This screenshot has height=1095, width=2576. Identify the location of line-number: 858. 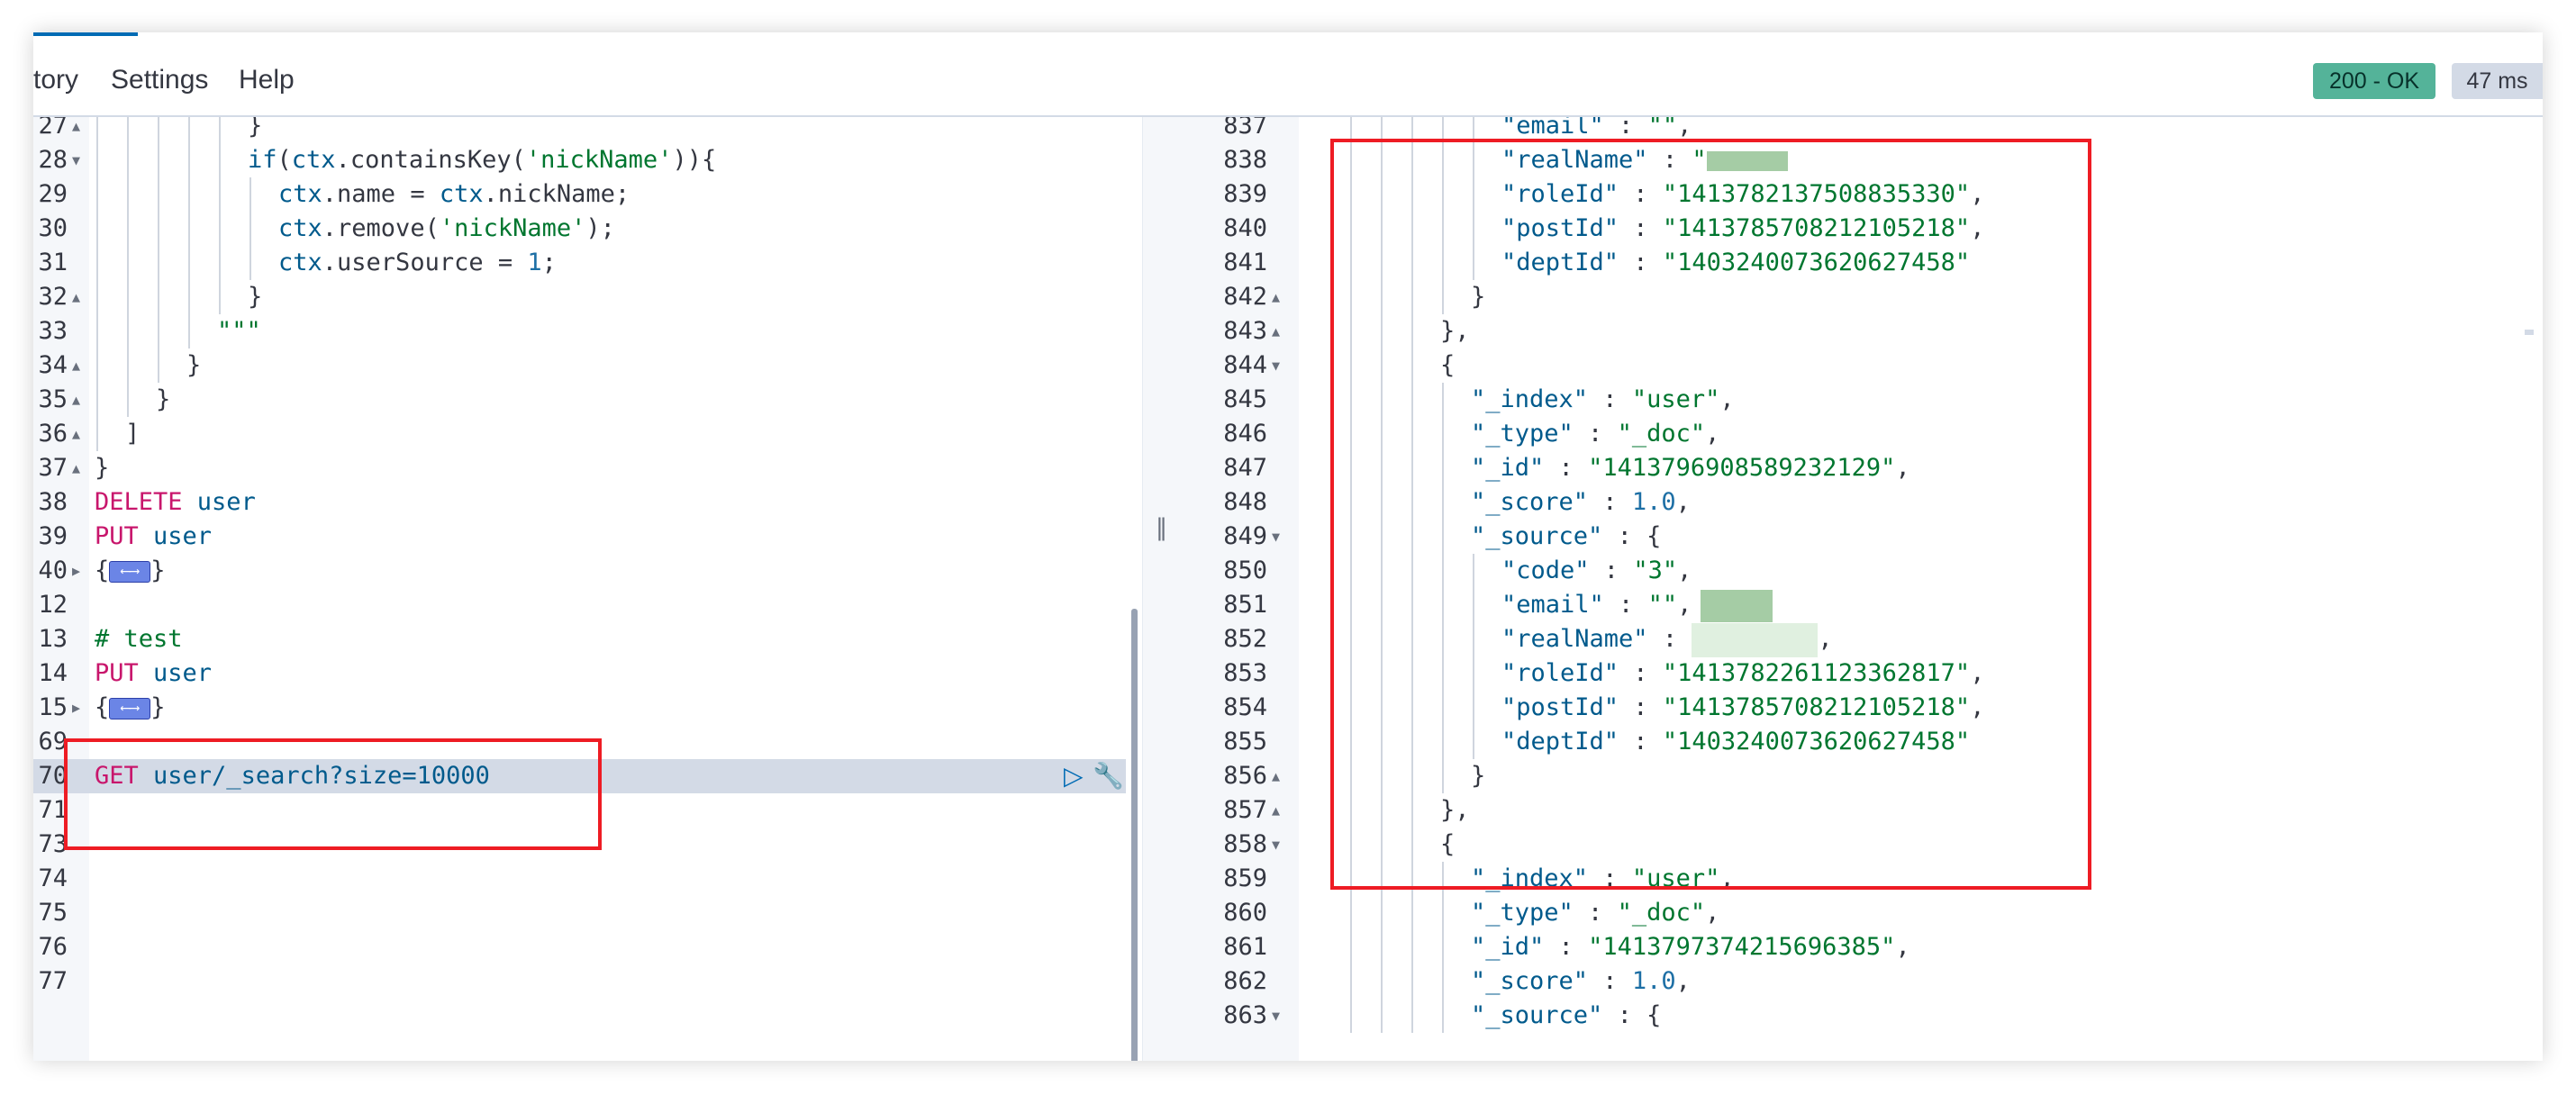
(1245, 844).